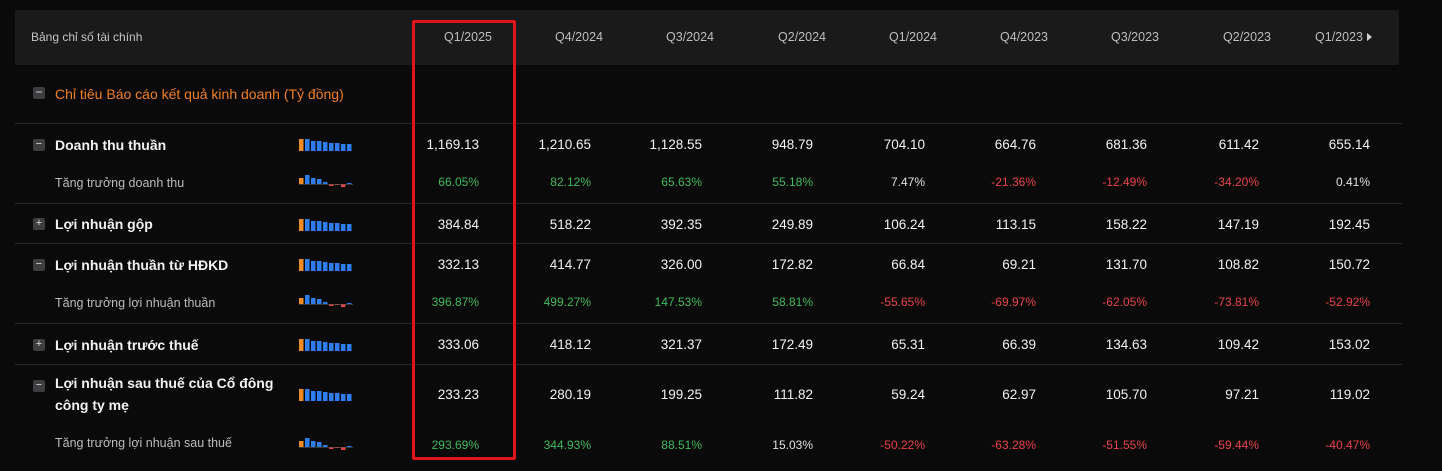 The width and height of the screenshot is (1442, 471). What do you see at coordinates (1124, 445) in the screenshot?
I see `growth-cell: -51.55%` at bounding box center [1124, 445].